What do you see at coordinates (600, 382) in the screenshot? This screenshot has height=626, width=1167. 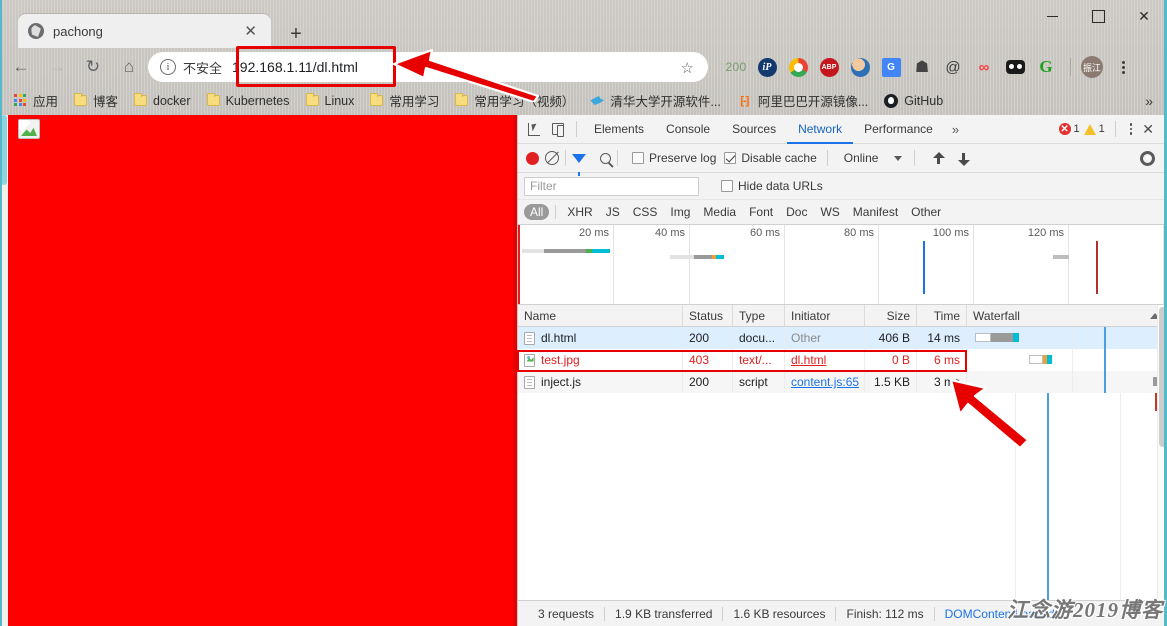 I see `cell-name: inject.js` at bounding box center [600, 382].